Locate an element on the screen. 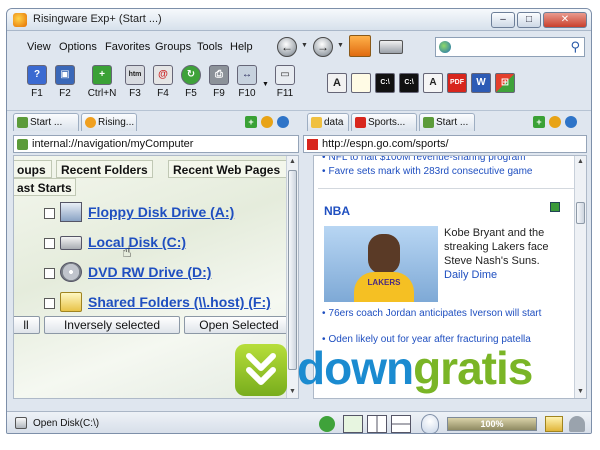 The width and height of the screenshot is (600, 450). drive-floppy: Floppy Disk Drive (A:) is located at coordinates (164, 213).